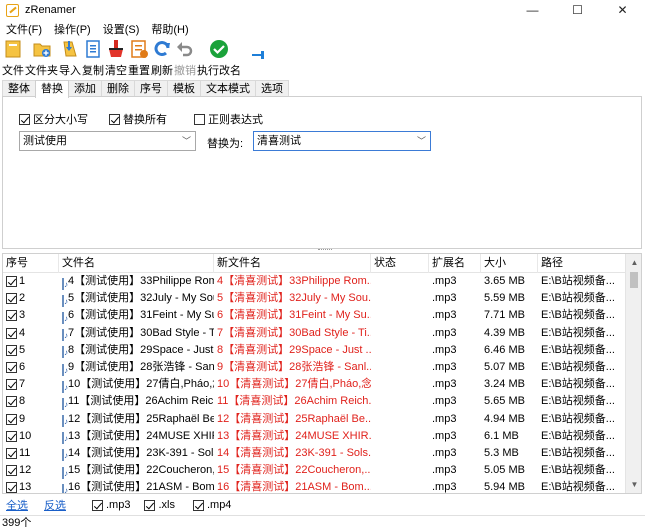 This screenshot has height=531, width=645. Describe the element at coordinates (322, 28) in the screenshot. I see `menu-bar: 文件(F) 操作(P) 设置(S) 帮助(H)` at that location.